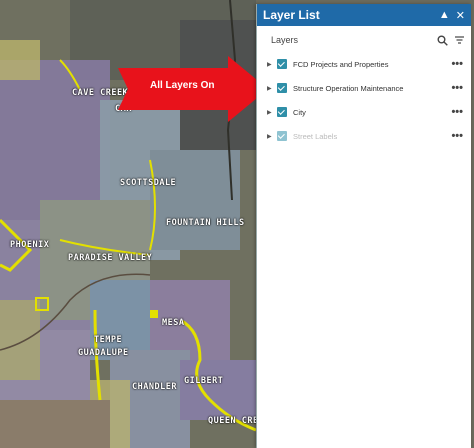 This screenshot has width=474, height=448. What do you see at coordinates (364, 15) in the screenshot?
I see `panel-header: Layer List ▲ ✕` at bounding box center [364, 15].